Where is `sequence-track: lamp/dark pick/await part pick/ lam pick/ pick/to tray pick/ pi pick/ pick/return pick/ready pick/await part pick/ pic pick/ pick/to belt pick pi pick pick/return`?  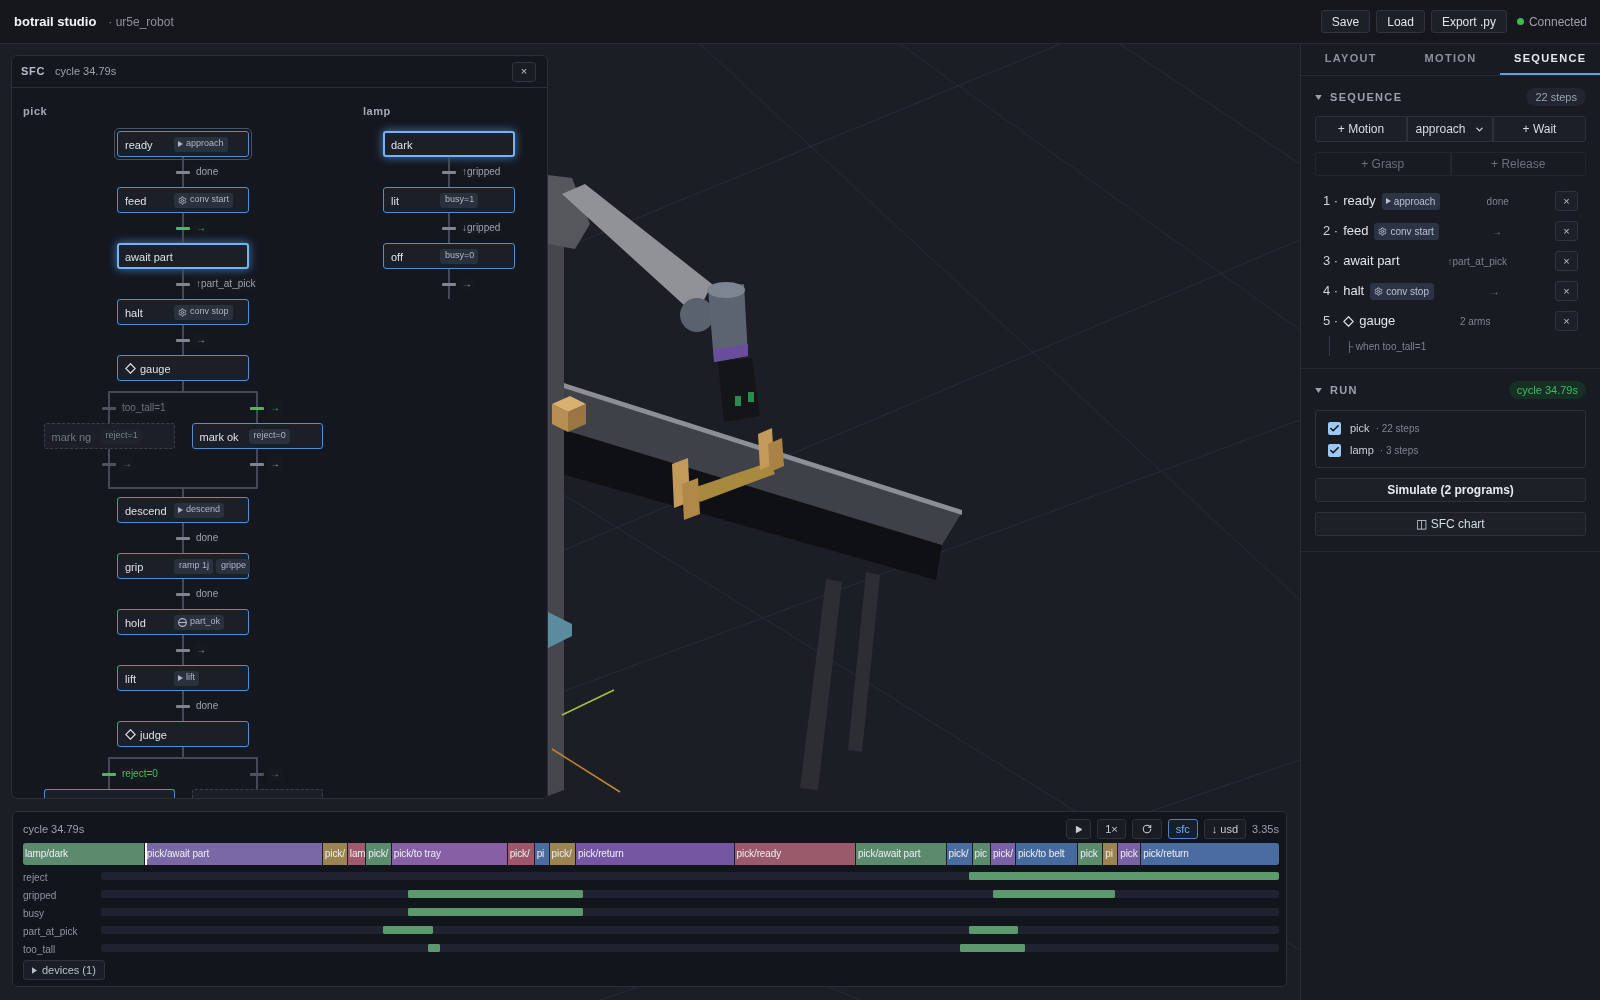 sequence-track: lamp/dark pick/await part pick/ lam pick/ pick/to tray pick/ pi pick/ pick/return pick/ready pick/await part pick/ pic pick/ pick/to belt pick pi pick pick/return is located at coordinates (651, 854).